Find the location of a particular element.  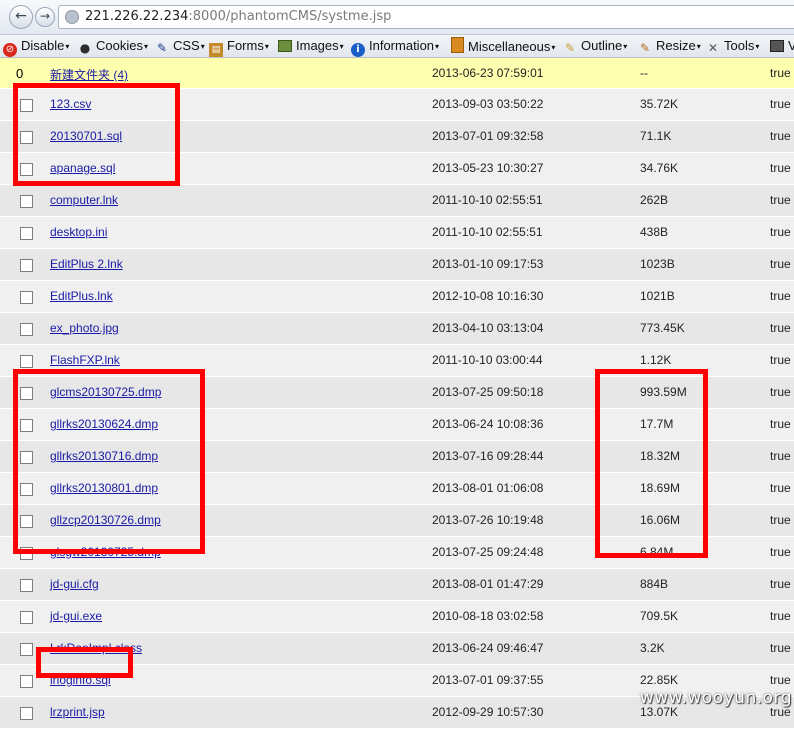

toolbar-miscellaneous: Miscellaneous▾ is located at coordinates (503, 46).